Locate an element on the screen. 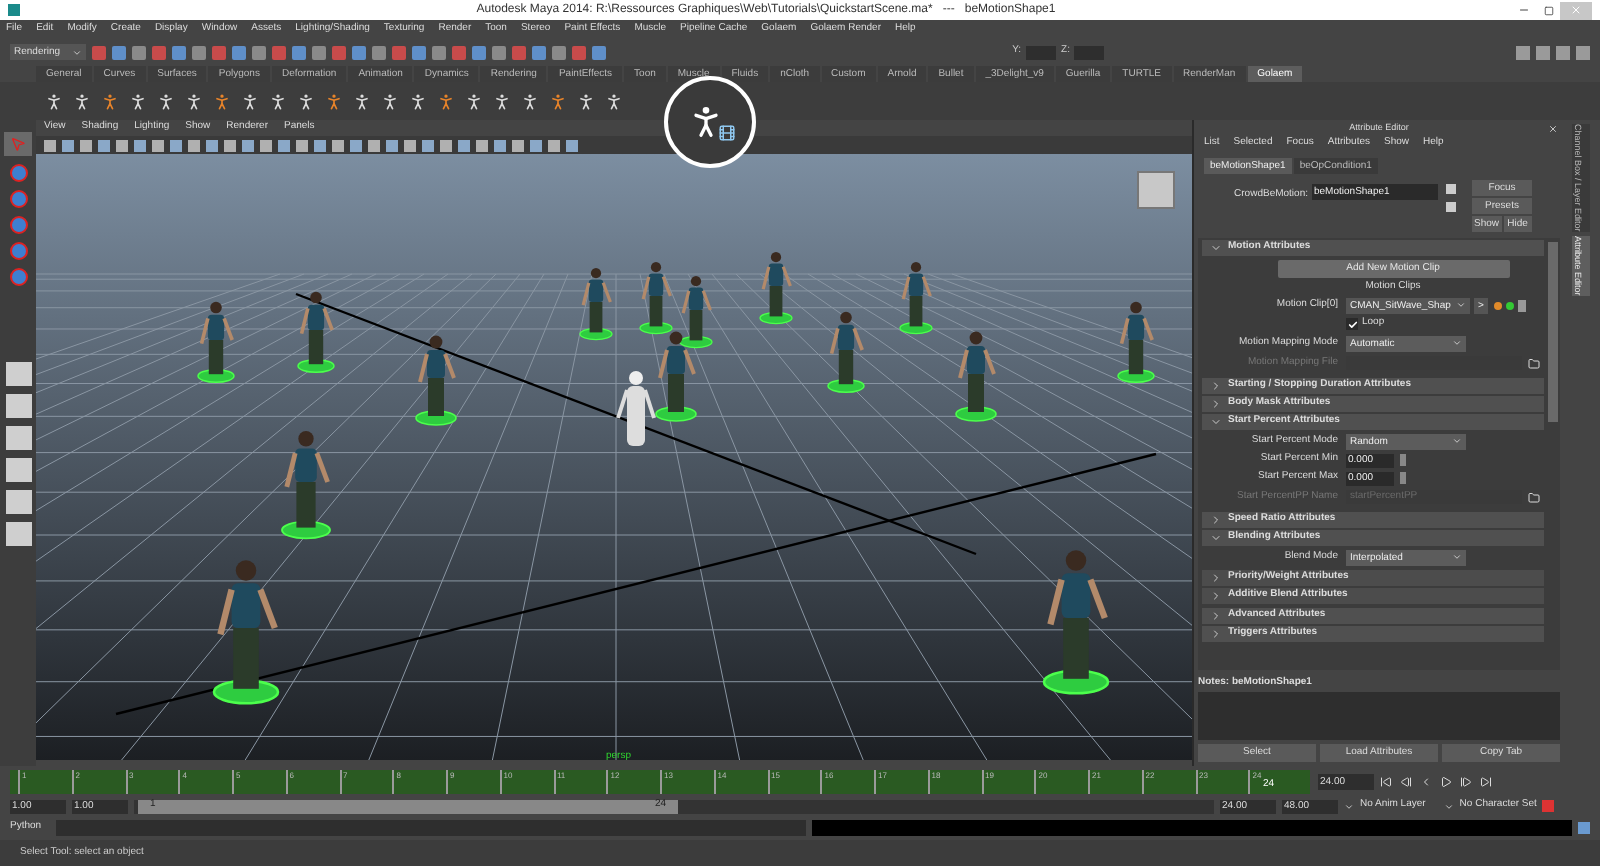 The width and height of the screenshot is (1600, 866). scrollbar is located at coordinates (1553, 332).